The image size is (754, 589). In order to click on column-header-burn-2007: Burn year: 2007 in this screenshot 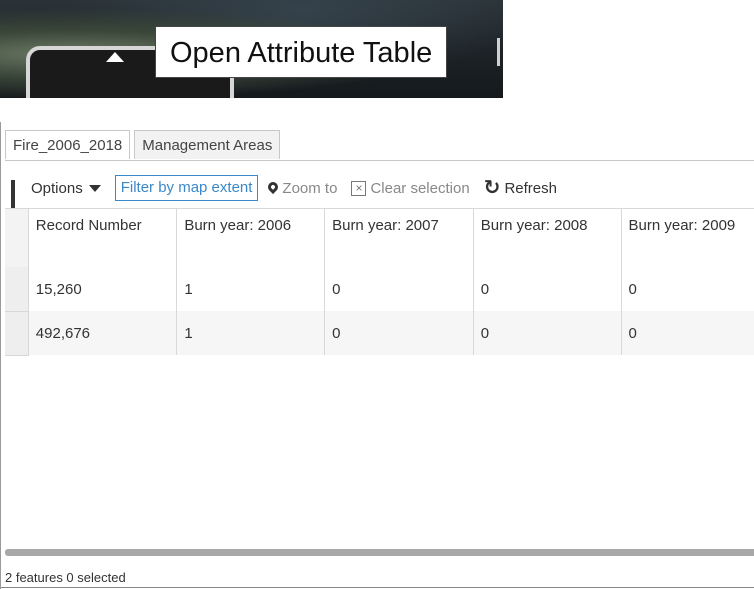, I will do `click(399, 238)`.